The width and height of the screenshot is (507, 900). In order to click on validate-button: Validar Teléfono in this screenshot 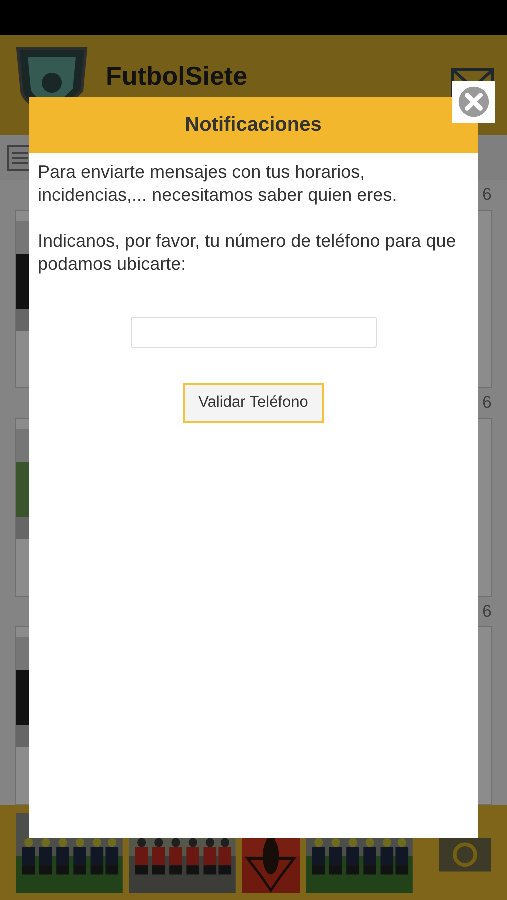, I will do `click(253, 403)`.